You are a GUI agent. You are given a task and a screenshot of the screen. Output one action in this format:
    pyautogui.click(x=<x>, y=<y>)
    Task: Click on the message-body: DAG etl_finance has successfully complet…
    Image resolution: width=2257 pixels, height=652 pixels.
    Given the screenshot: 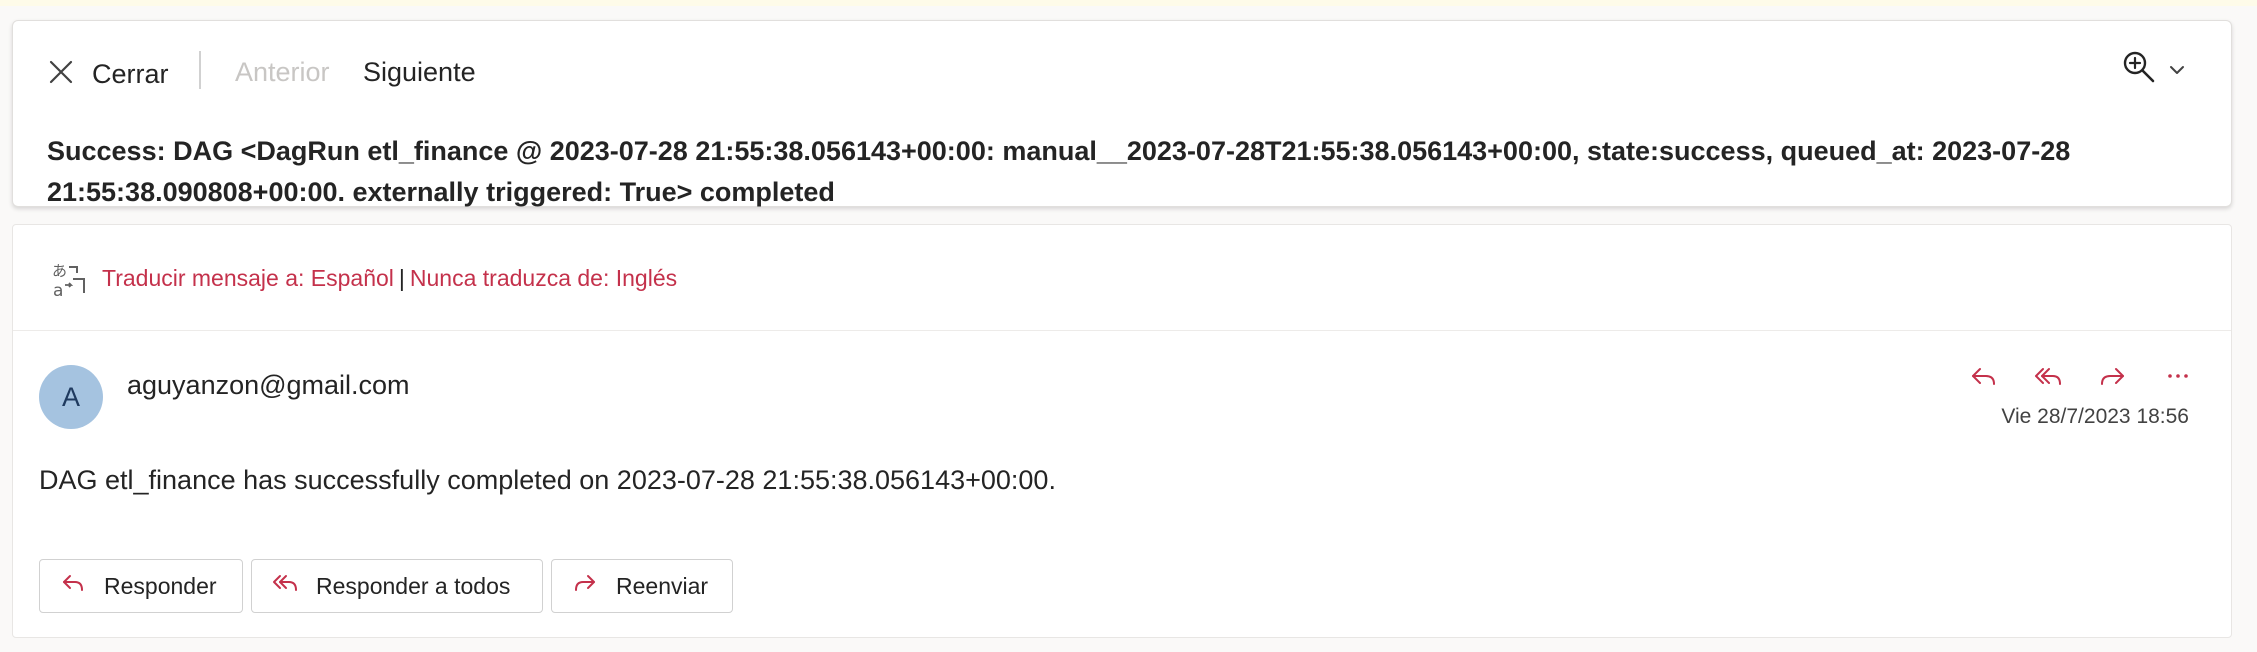 What is the action you would take?
    pyautogui.click(x=547, y=480)
    